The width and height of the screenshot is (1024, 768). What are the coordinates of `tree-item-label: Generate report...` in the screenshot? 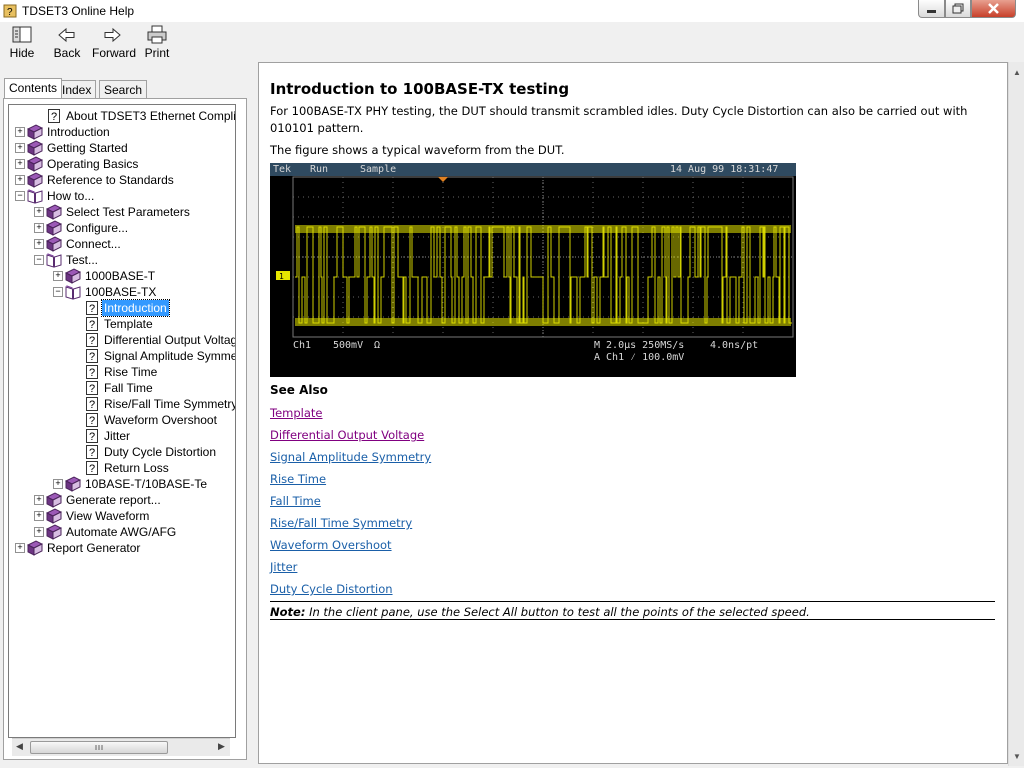 It's located at (113, 500).